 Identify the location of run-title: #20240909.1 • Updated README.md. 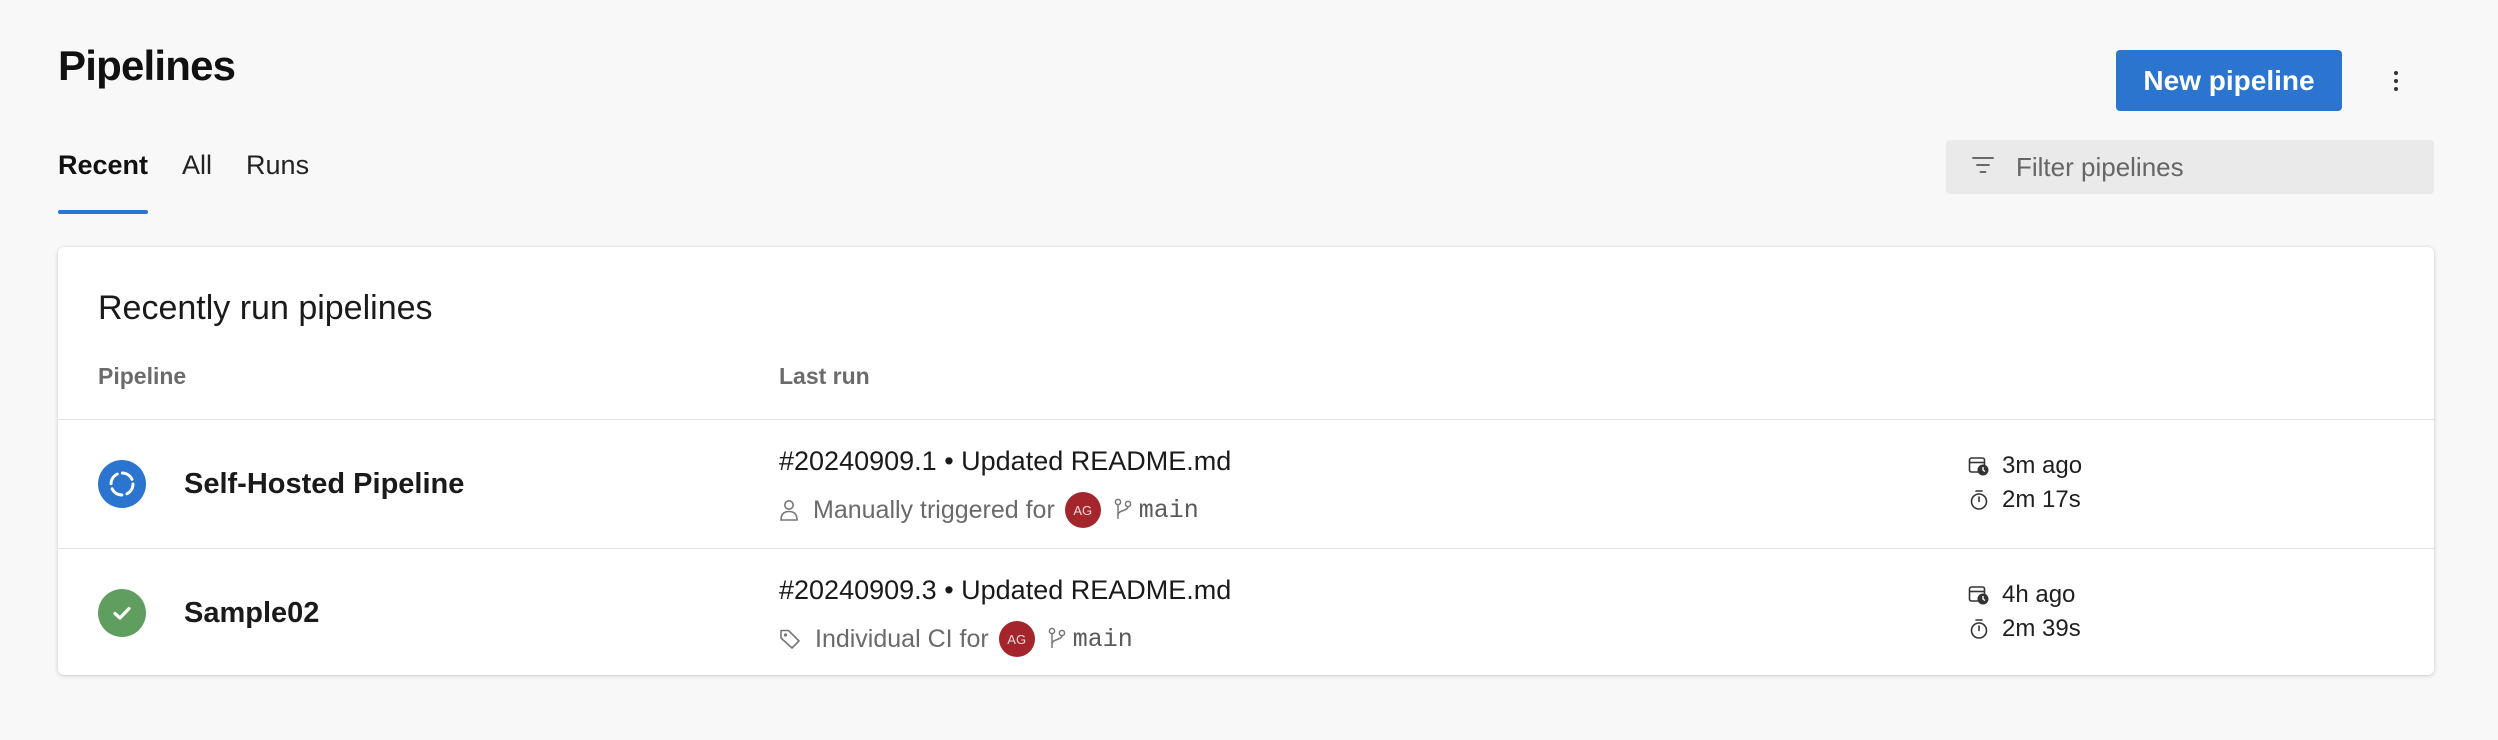
(1005, 461).